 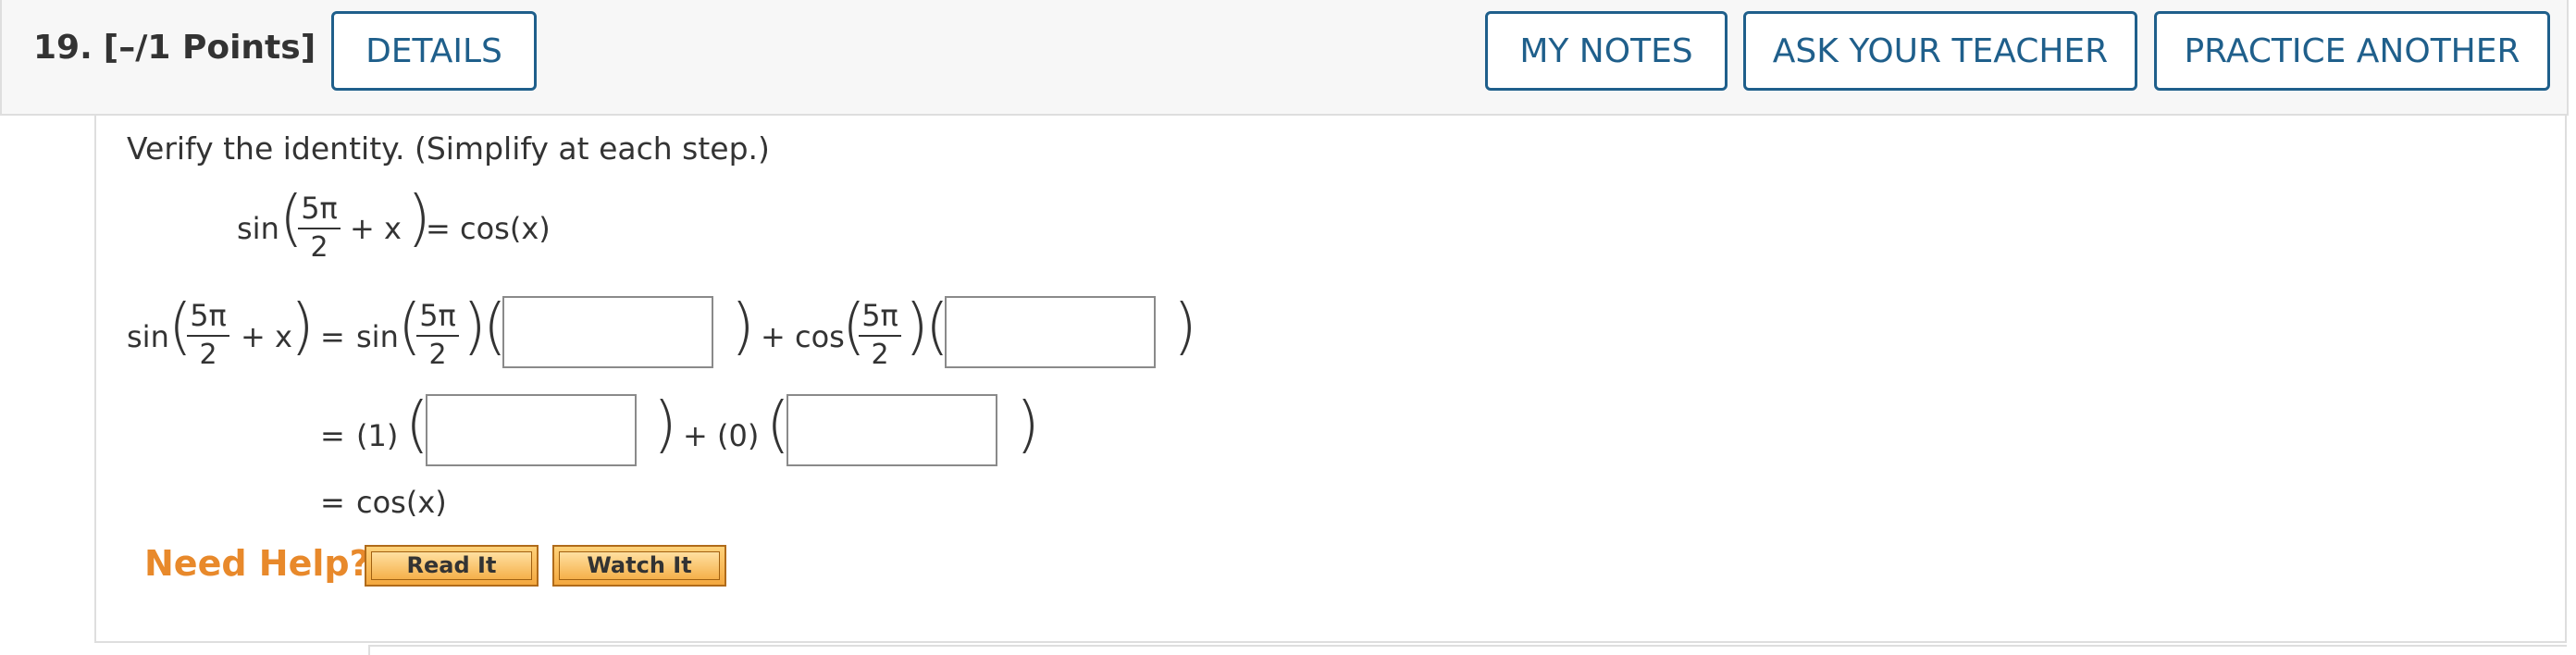 What do you see at coordinates (148, 336) in the screenshot?
I see `step1-lhs-sin: sin` at bounding box center [148, 336].